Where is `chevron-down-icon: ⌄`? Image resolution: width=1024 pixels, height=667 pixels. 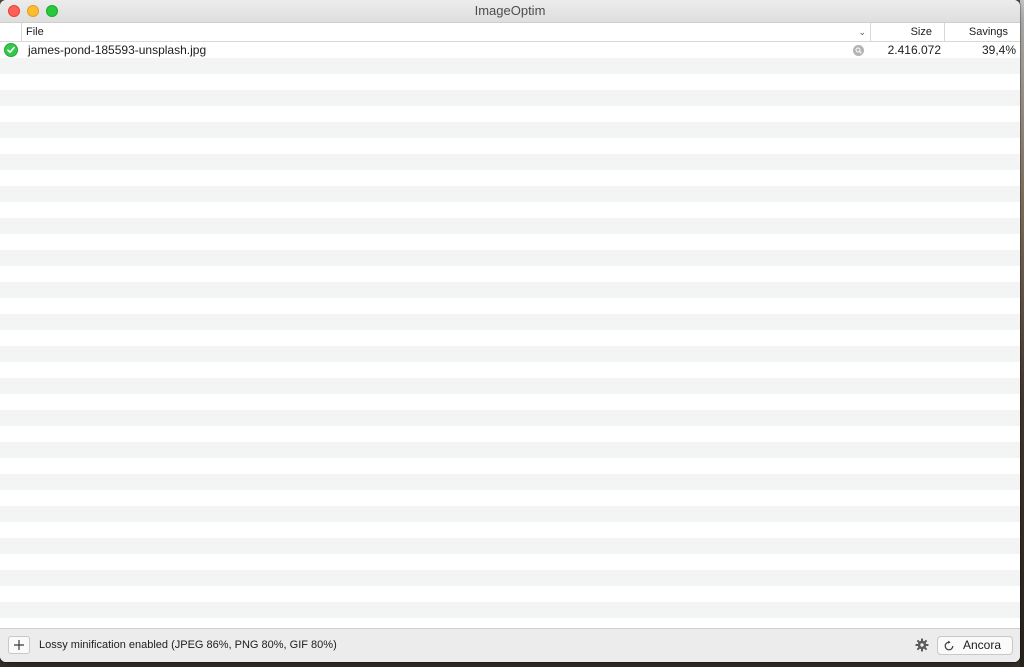
chevron-down-icon: ⌄ is located at coordinates (862, 32).